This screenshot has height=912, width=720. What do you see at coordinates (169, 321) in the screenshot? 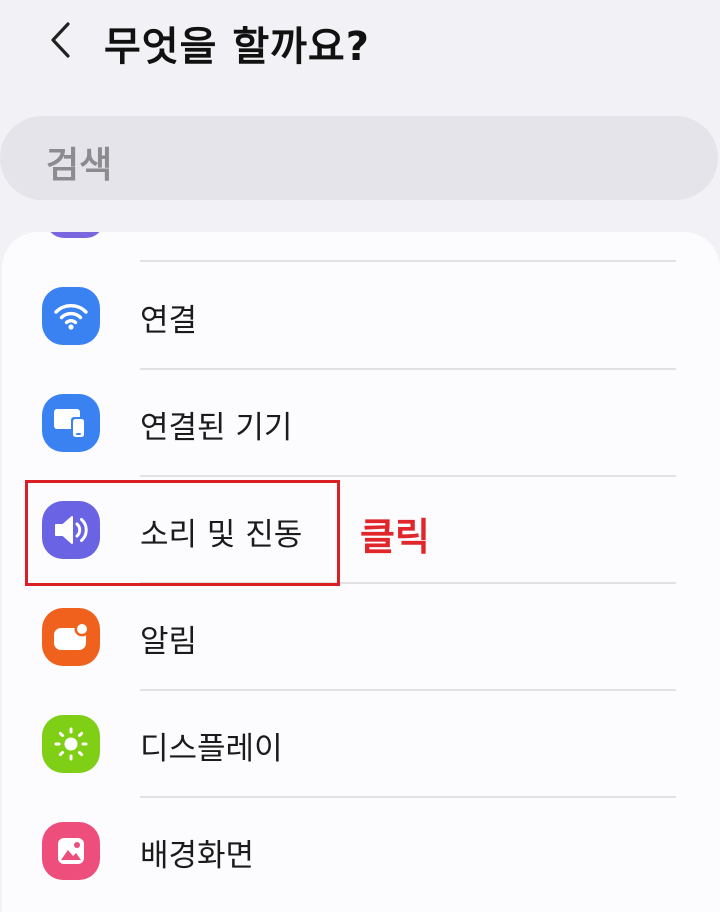
I see `settings-item-label: 연결` at bounding box center [169, 321].